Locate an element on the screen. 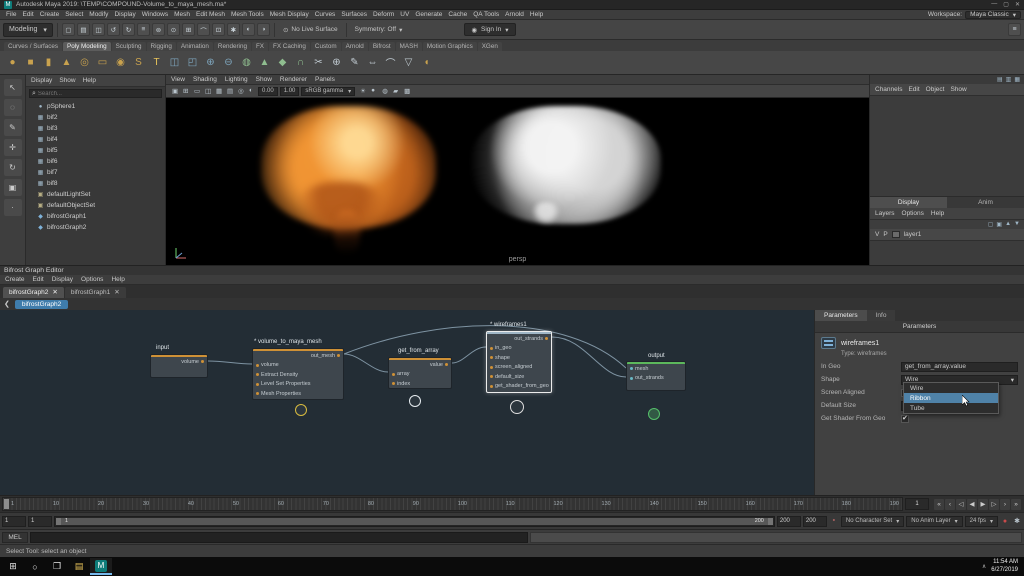 The width and height of the screenshot is (1024, 576). port-out-strands-in: out_strands is located at coordinates (656, 379).